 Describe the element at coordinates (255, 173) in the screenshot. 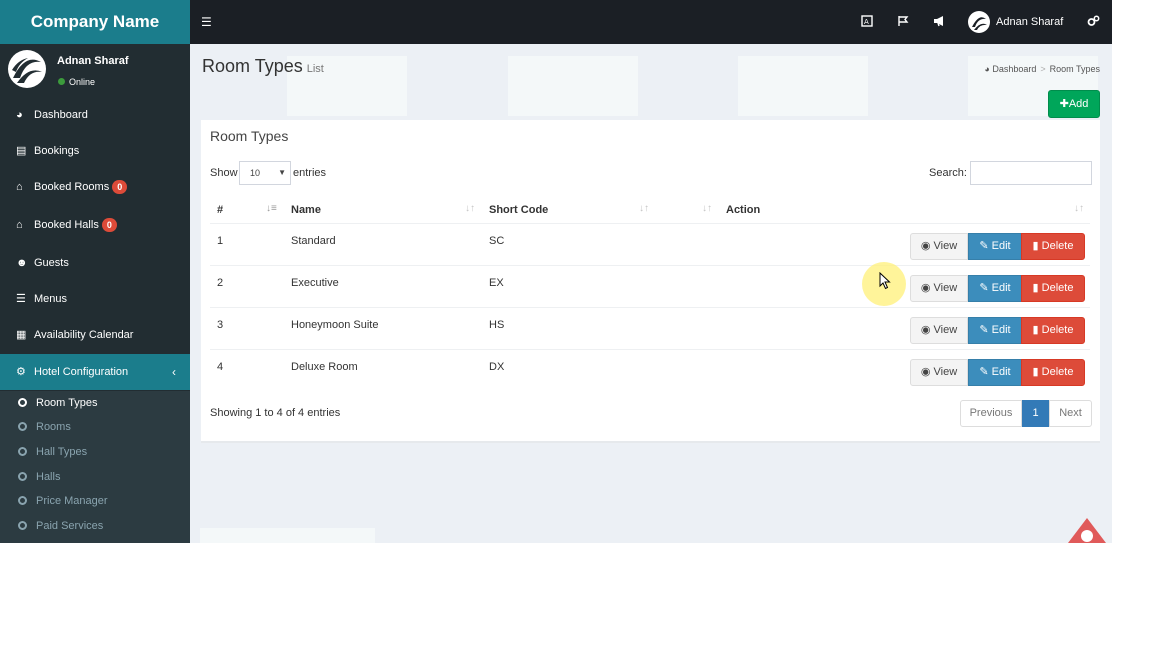

I see `page-size-value: 10` at that location.